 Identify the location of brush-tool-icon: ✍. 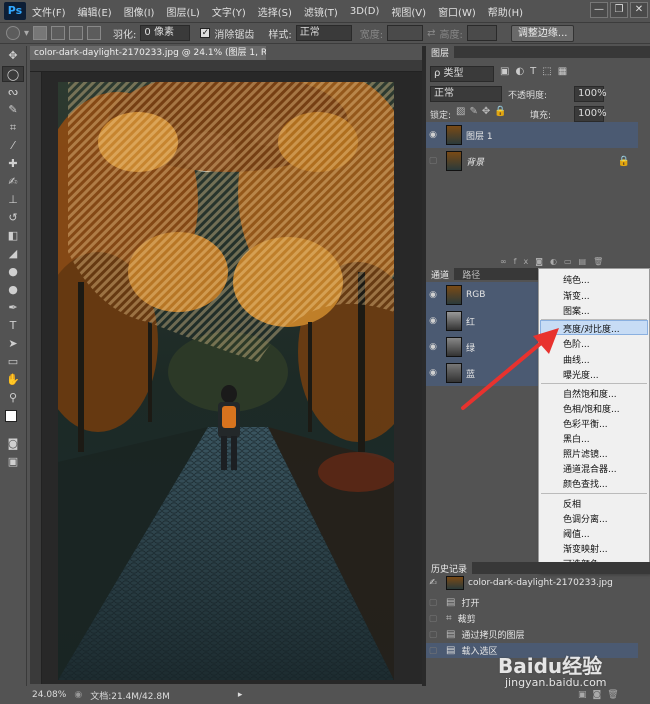
(13, 182).